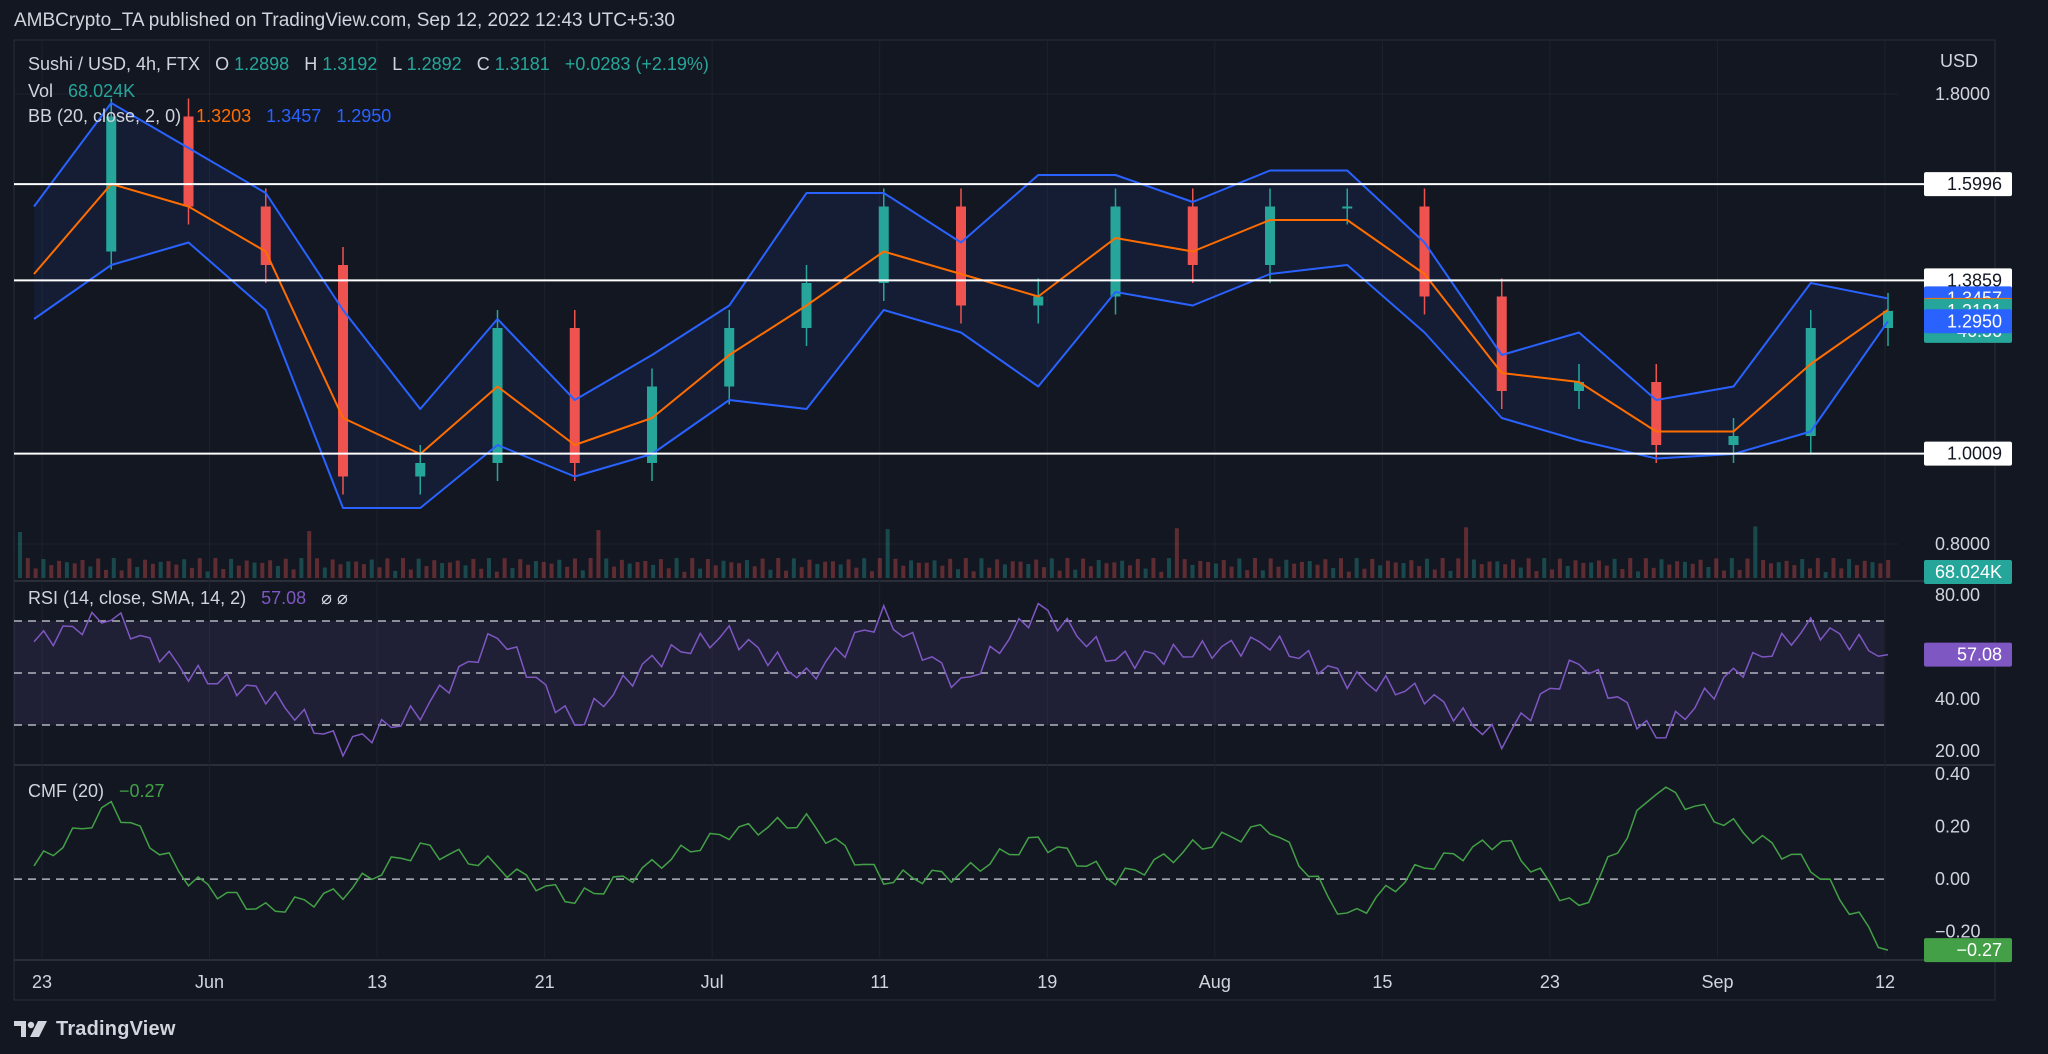  Describe the element at coordinates (1047, 982) in the screenshot. I see `time-tick-label: 19` at that location.